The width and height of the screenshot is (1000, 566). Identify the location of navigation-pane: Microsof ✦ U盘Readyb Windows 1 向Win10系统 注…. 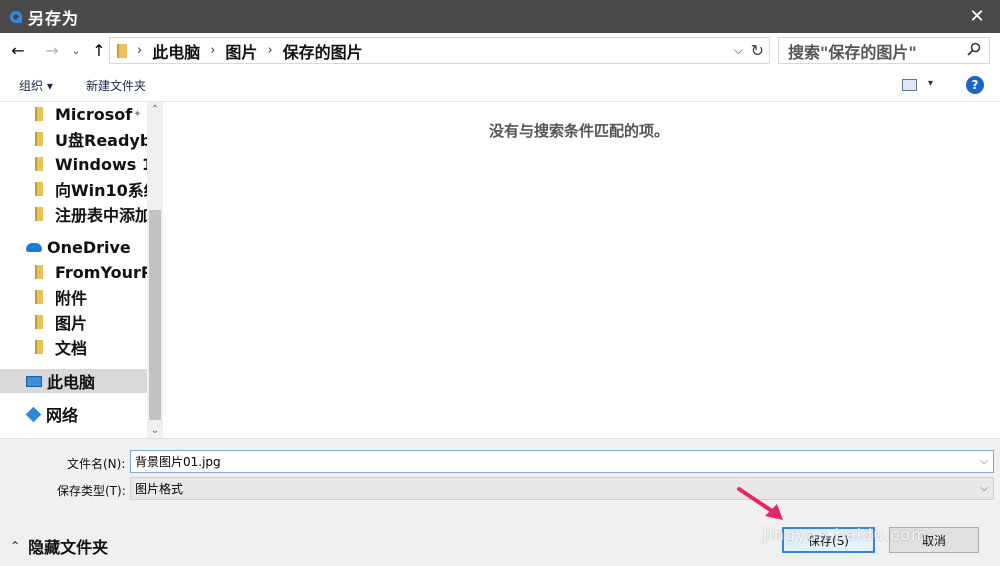
(81, 270).